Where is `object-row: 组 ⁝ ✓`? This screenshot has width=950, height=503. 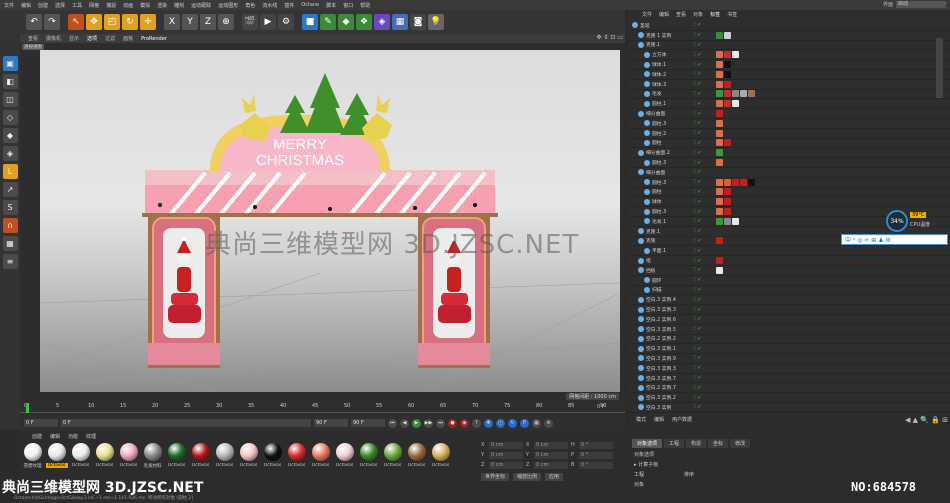 object-row: 组 ⁝ ✓ is located at coordinates (789, 261).